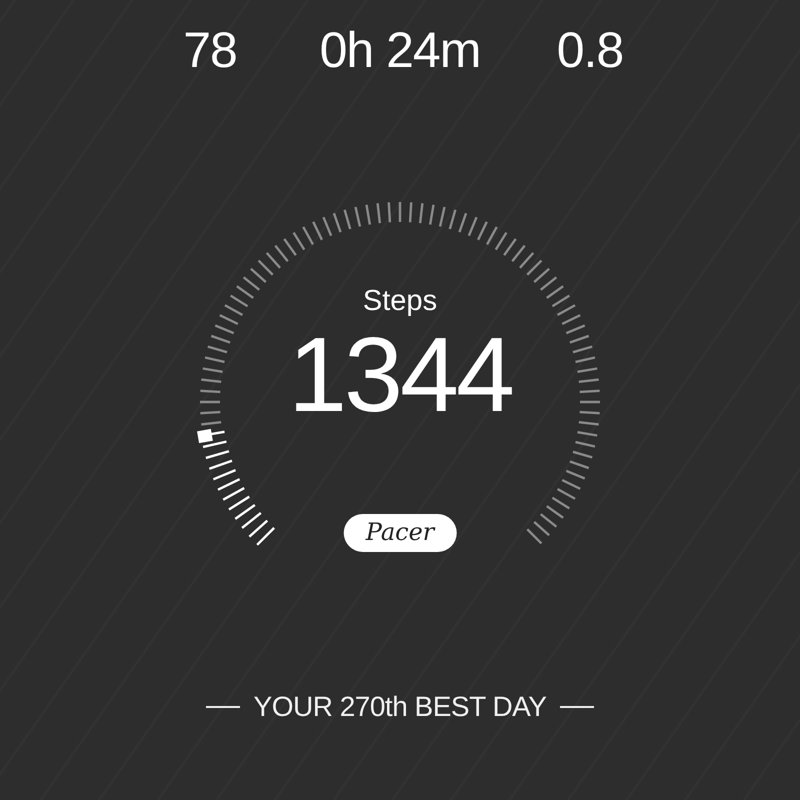 The image size is (800, 800). I want to click on best-day-text: YOUR 270th BEST DAY, so click(400, 707).